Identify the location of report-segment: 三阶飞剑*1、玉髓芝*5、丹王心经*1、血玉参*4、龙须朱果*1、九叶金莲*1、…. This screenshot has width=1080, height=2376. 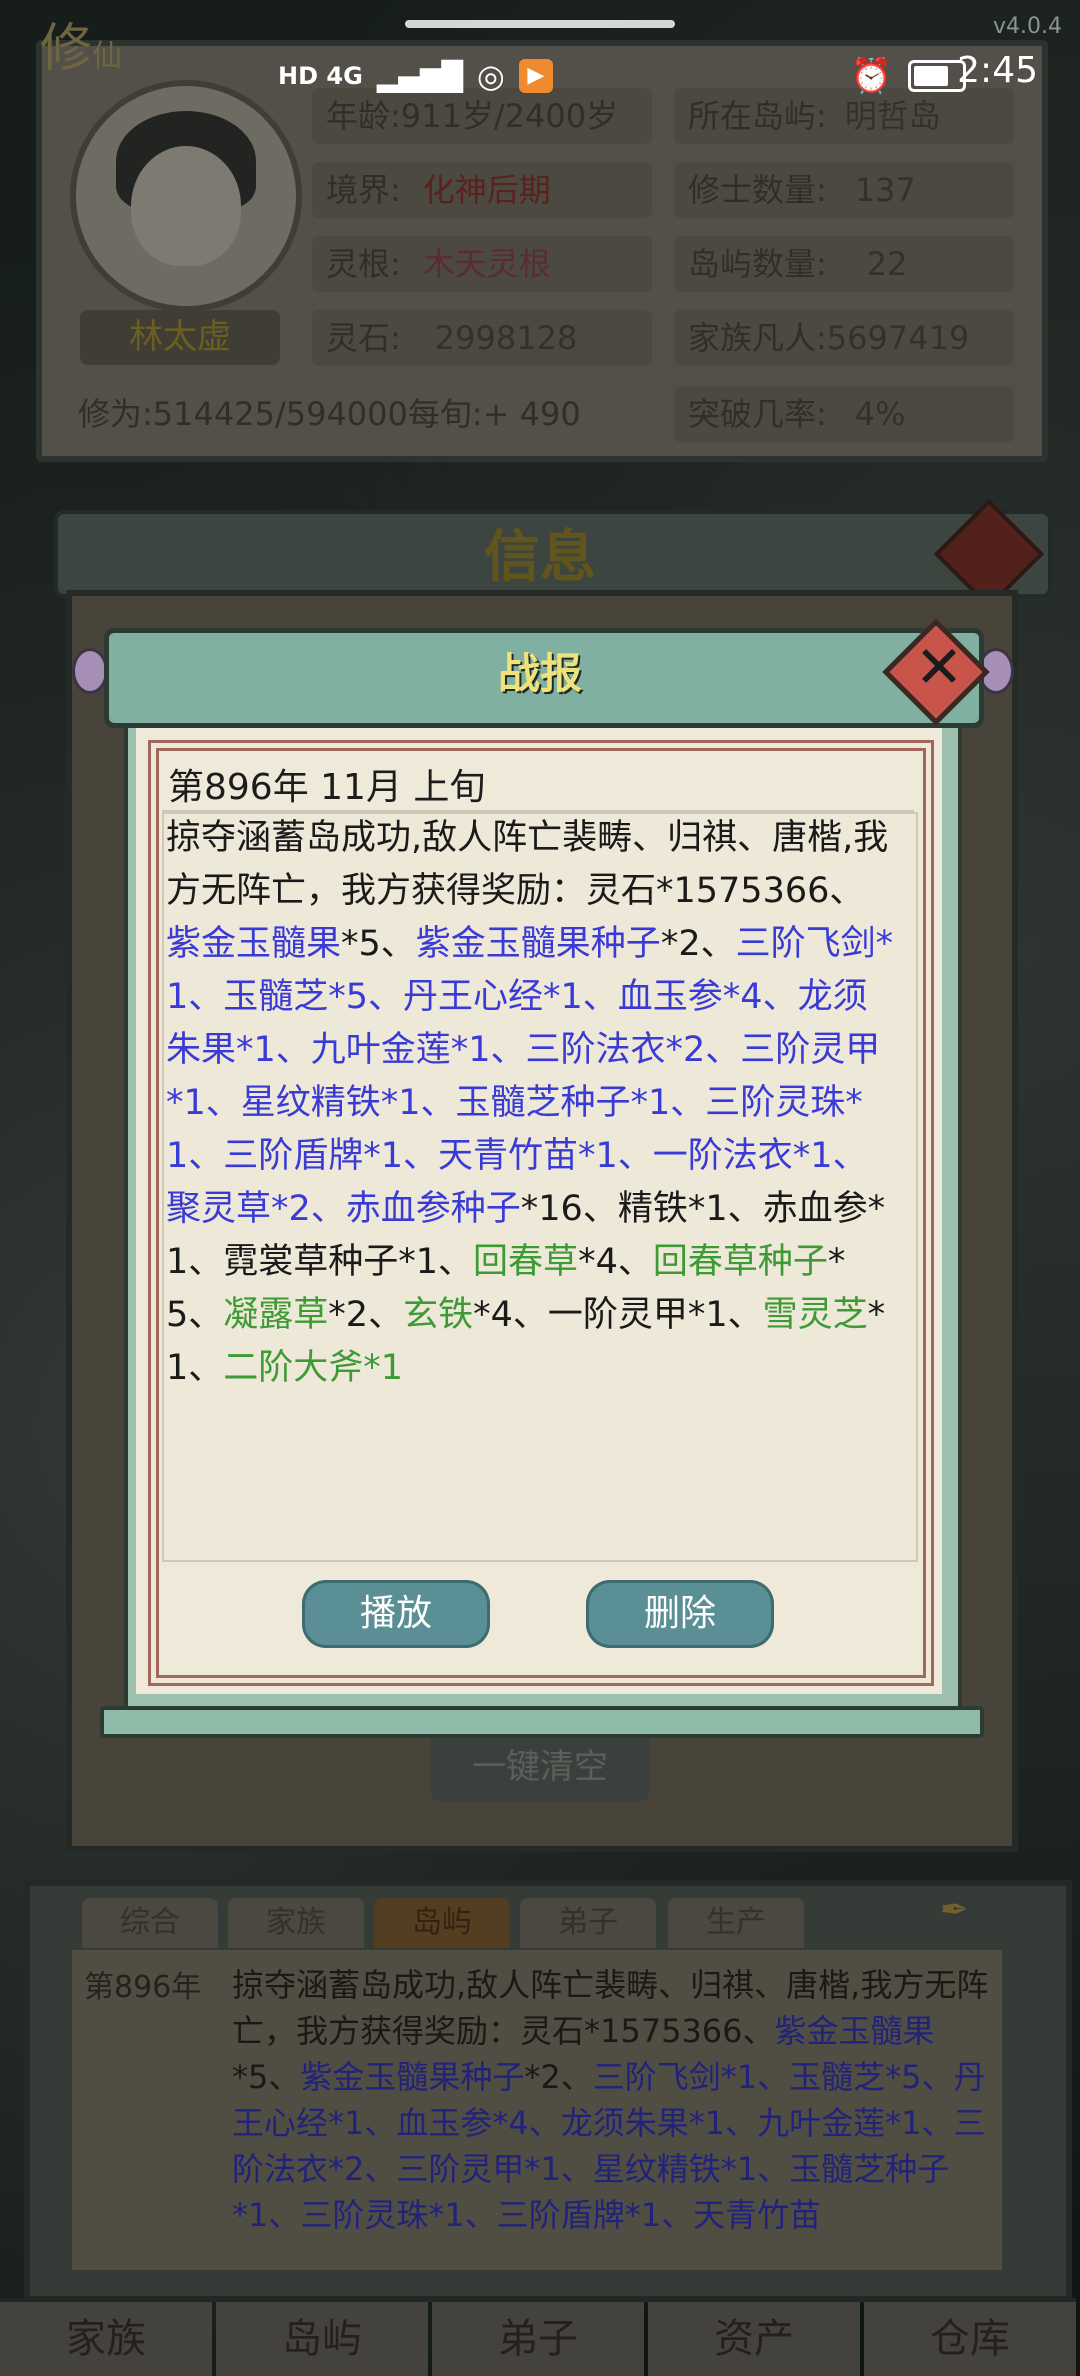
(530, 1076).